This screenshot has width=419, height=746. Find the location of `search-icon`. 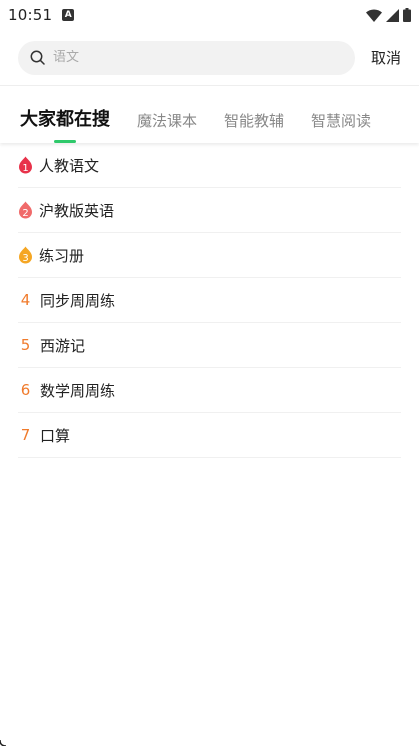

search-icon is located at coordinates (37, 57).